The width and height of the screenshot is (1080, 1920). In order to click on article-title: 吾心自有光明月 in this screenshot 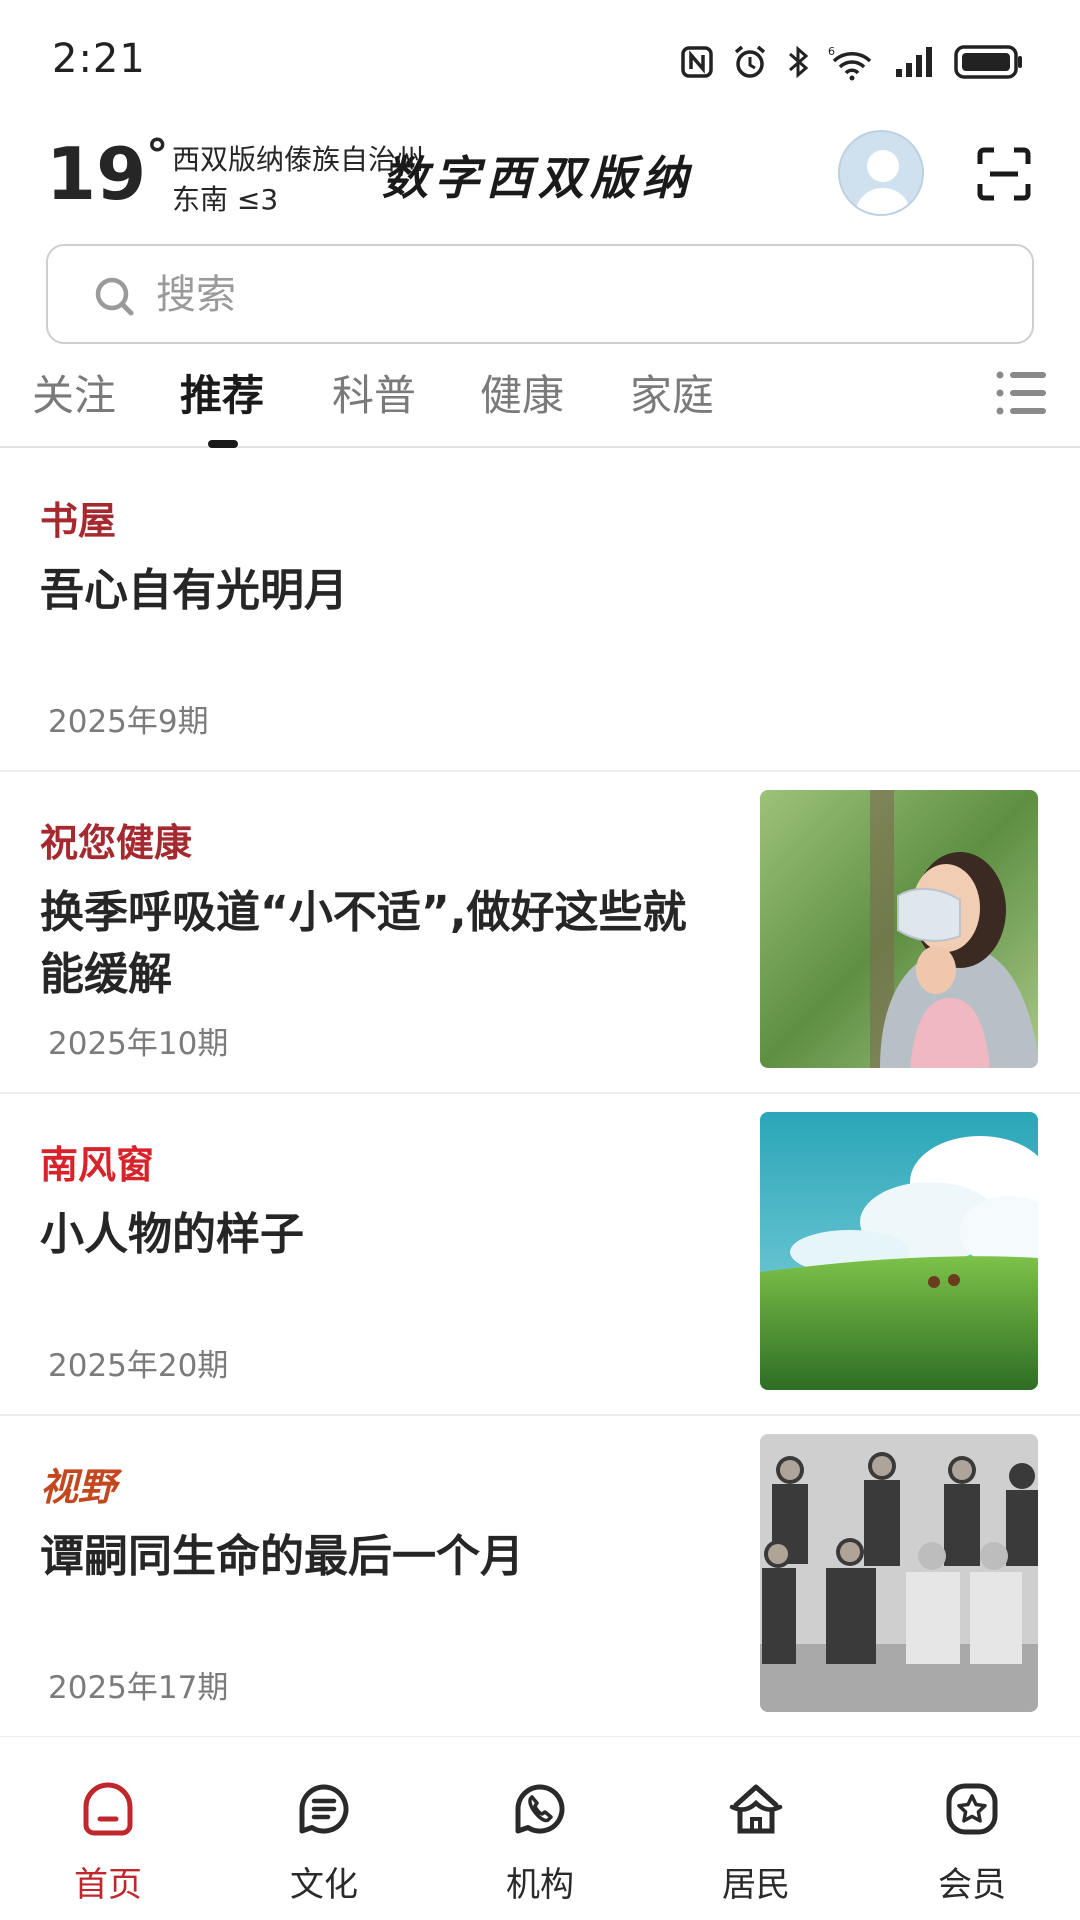, I will do `click(194, 590)`.